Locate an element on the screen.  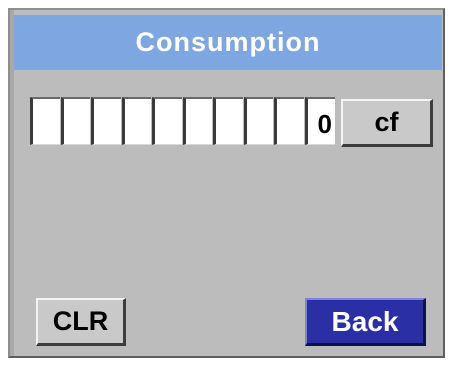
consumption-counter: 0 is located at coordinates (182, 121).